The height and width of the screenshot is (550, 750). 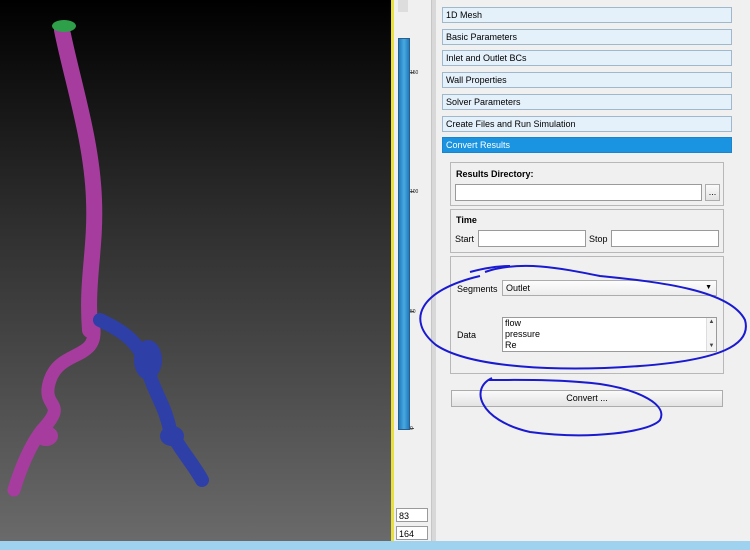 What do you see at coordinates (711, 346) in the screenshot?
I see `scroll-down-icon: ▼` at bounding box center [711, 346].